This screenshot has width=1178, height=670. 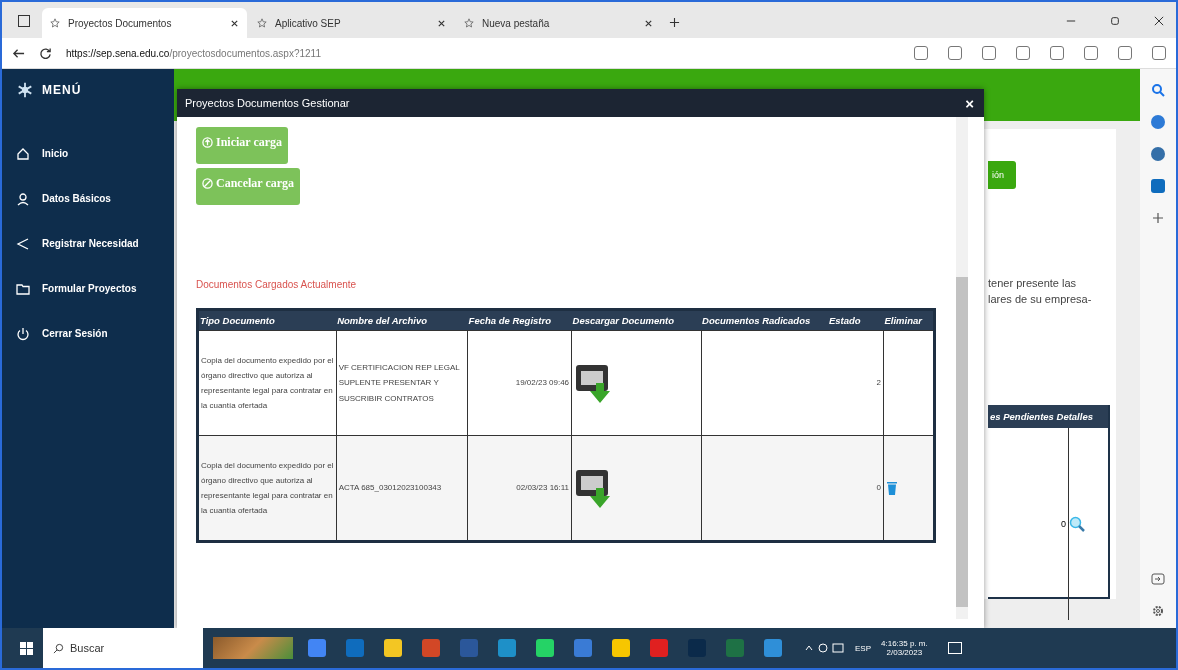 I want to click on column-header: Descargar Documento, so click(x=623, y=320).